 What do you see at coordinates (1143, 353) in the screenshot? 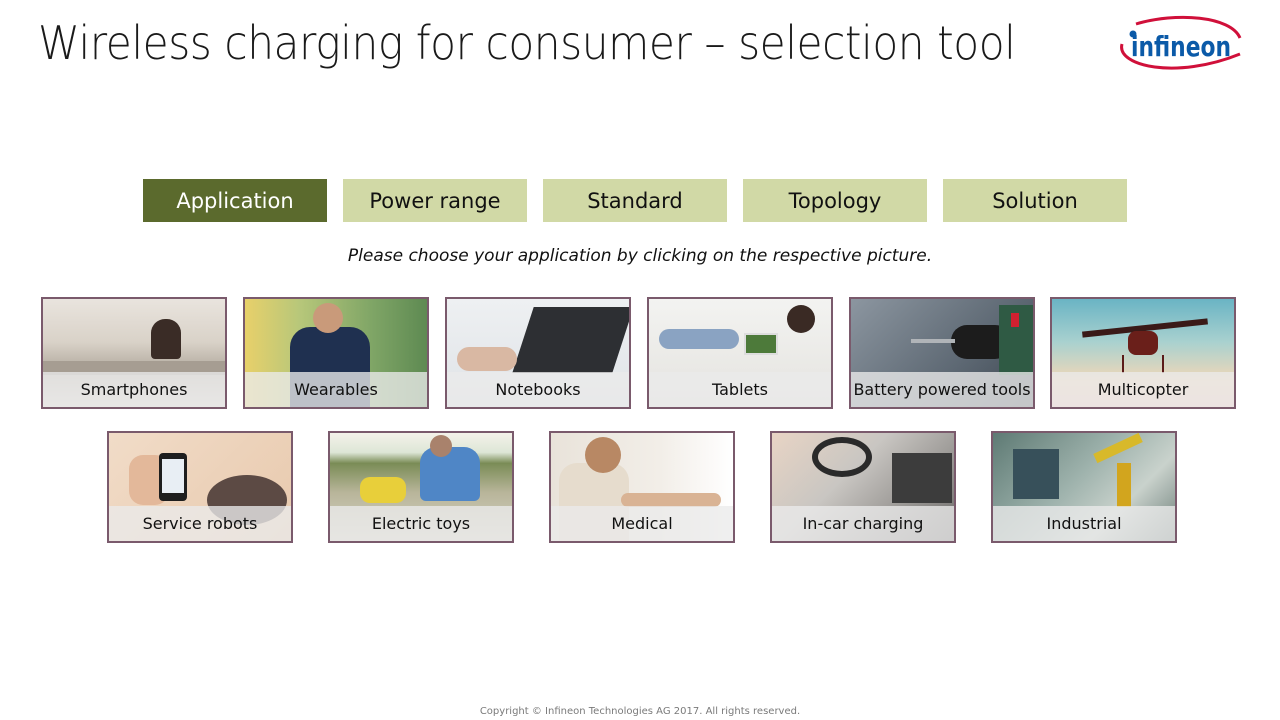
I see `application-tile-multicopter: Multicopter` at bounding box center [1143, 353].